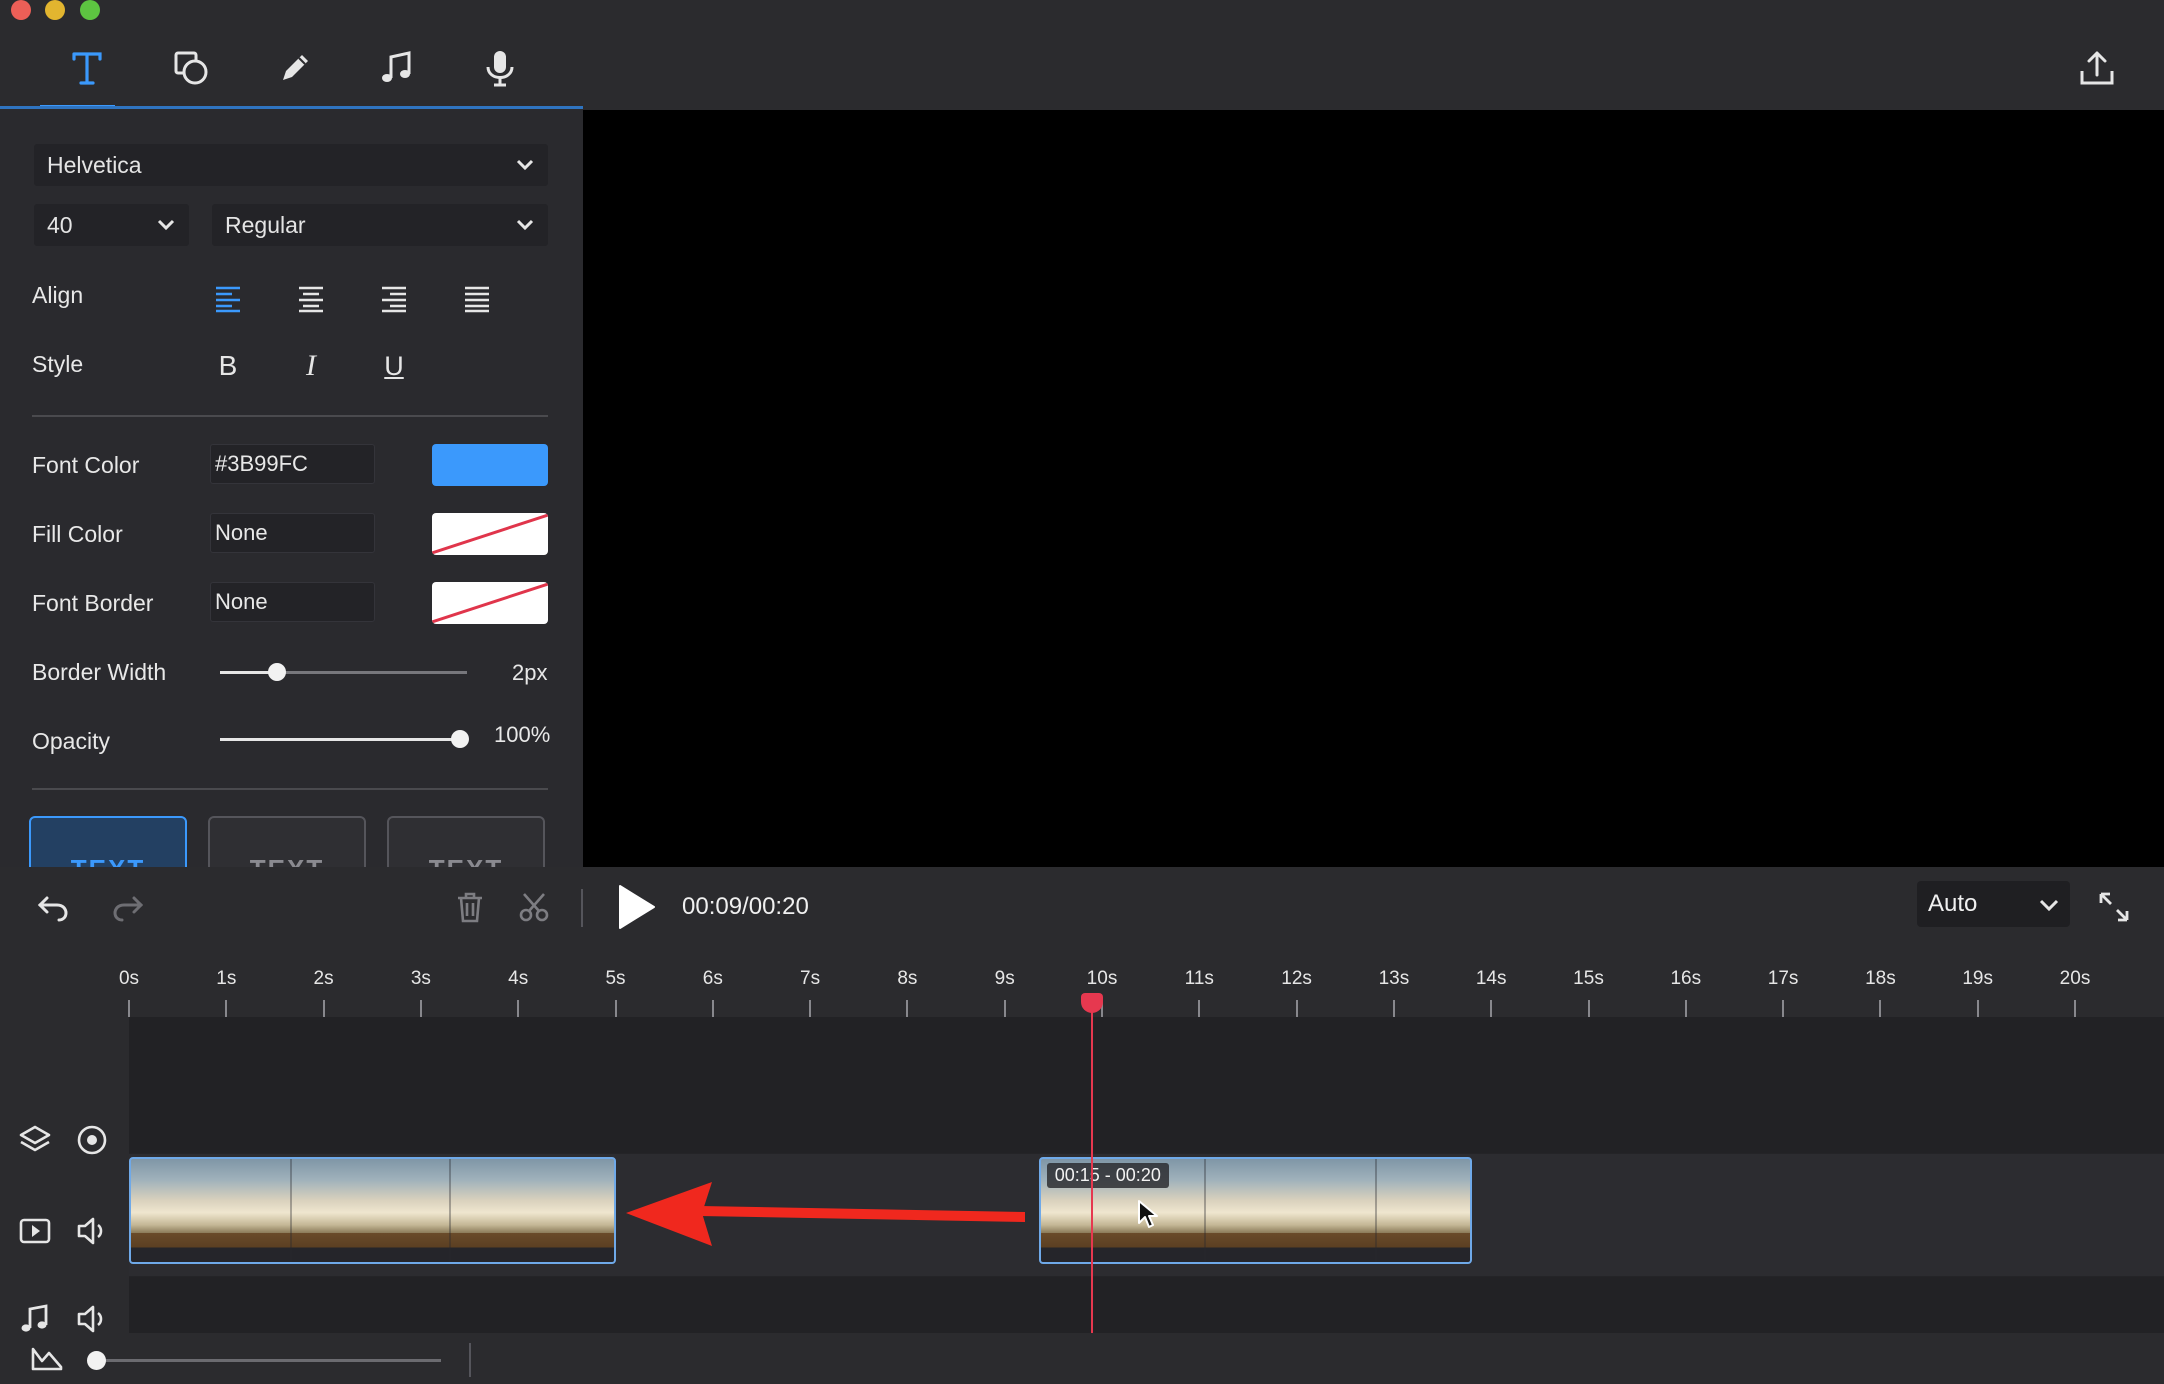 The width and height of the screenshot is (2164, 1384). Describe the element at coordinates (77, 534) in the screenshot. I see `fill-color-label: Fill Color` at that location.